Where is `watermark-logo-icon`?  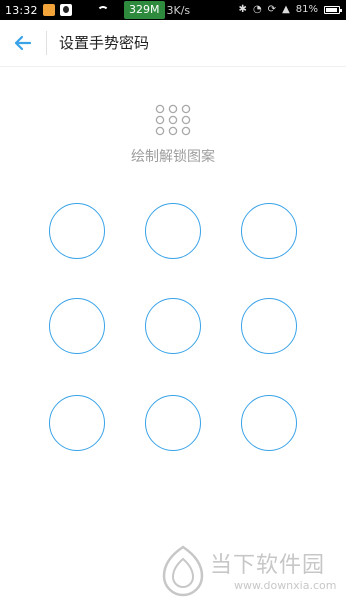
watermark-logo-icon is located at coordinates (183, 571).